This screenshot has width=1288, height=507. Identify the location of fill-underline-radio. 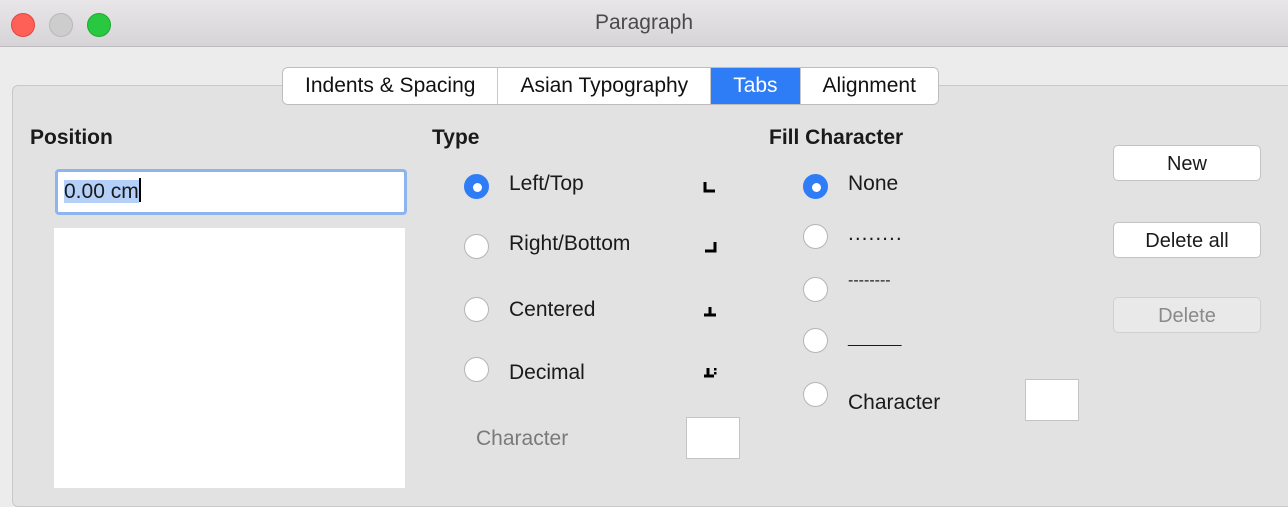
(815, 340).